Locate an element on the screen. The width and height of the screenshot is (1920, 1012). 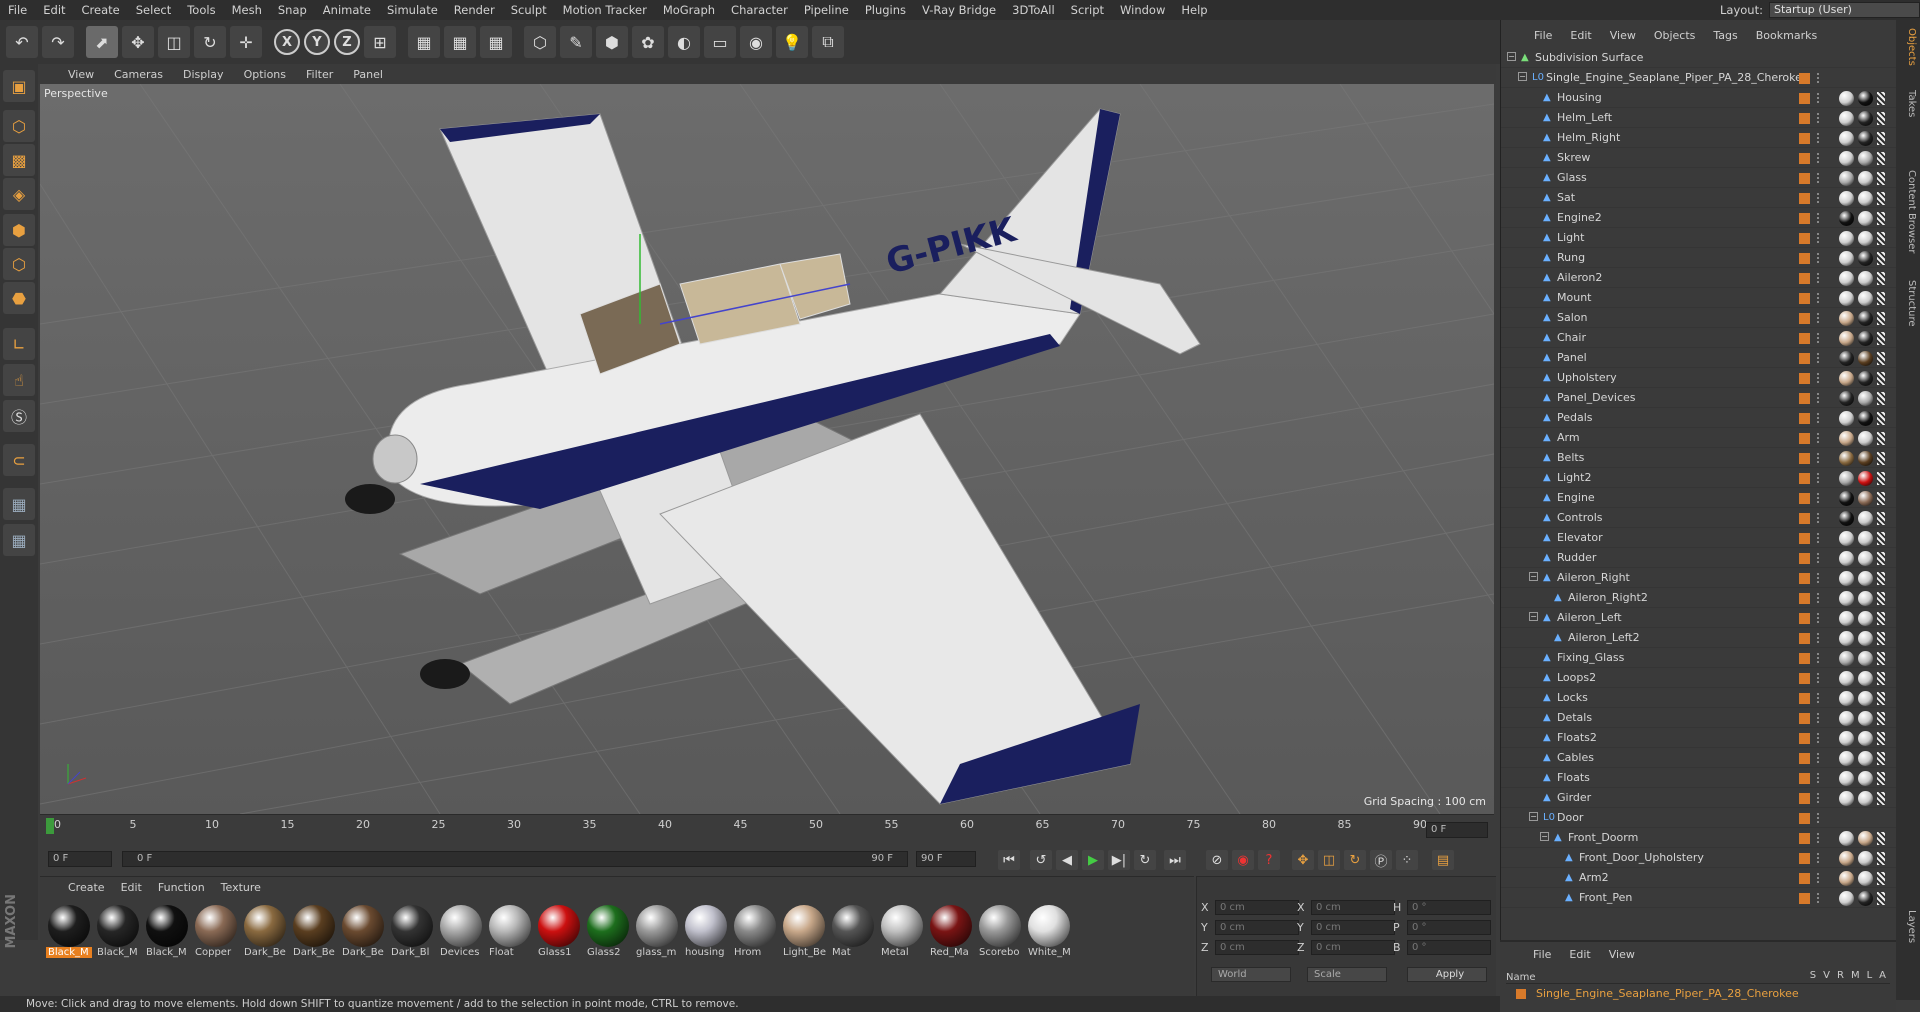
coord-field-z: 0 cm is located at coordinates (1257, 947).